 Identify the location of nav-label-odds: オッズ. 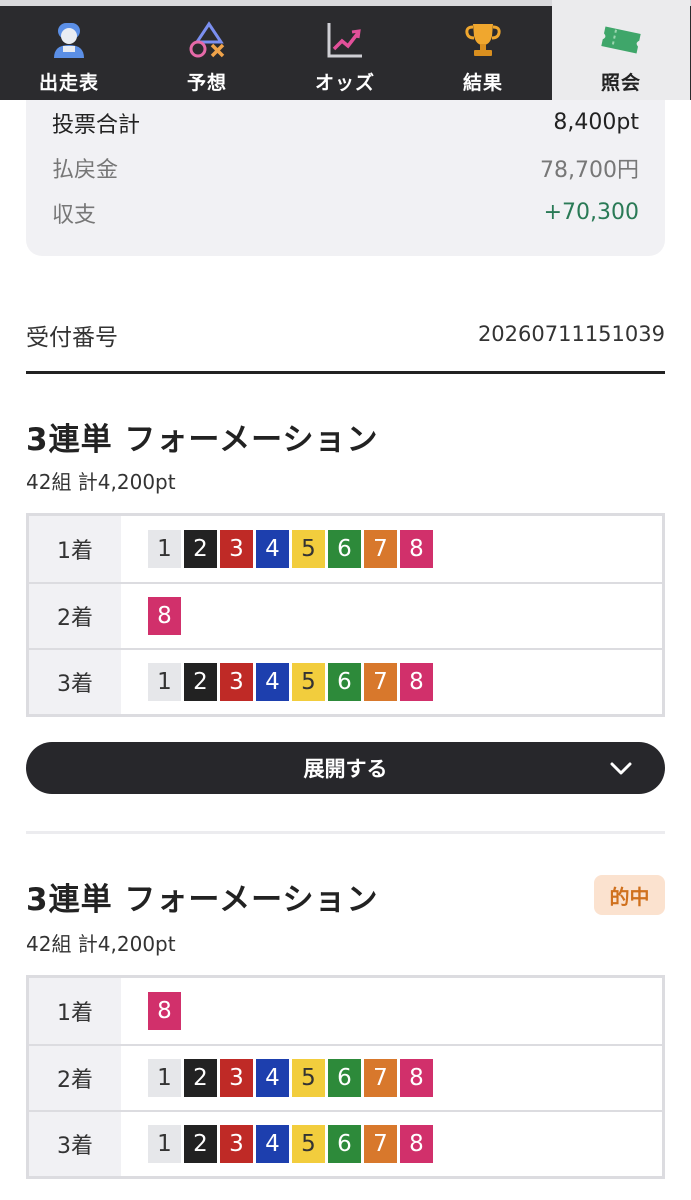
(344, 83).